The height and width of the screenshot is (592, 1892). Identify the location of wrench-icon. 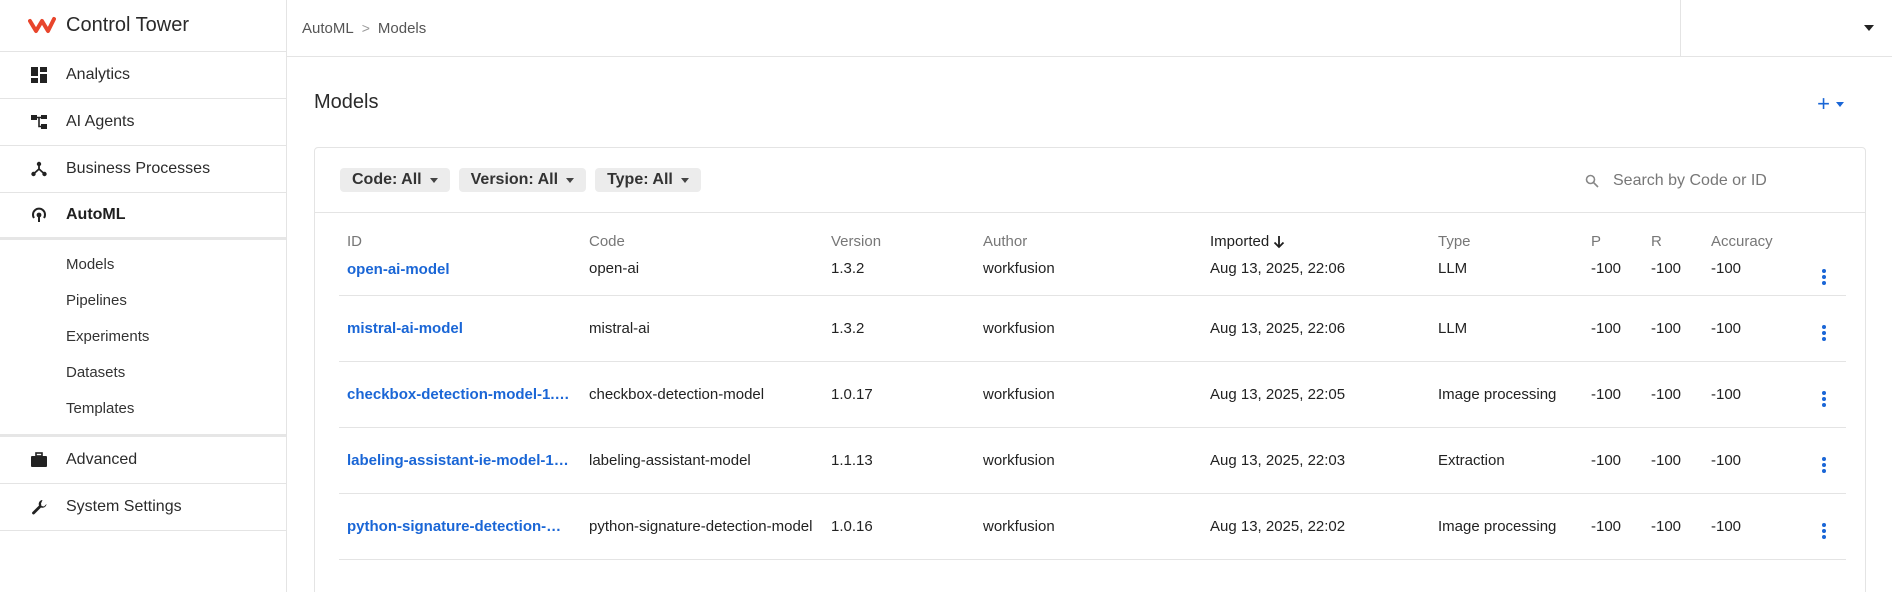
(39, 507).